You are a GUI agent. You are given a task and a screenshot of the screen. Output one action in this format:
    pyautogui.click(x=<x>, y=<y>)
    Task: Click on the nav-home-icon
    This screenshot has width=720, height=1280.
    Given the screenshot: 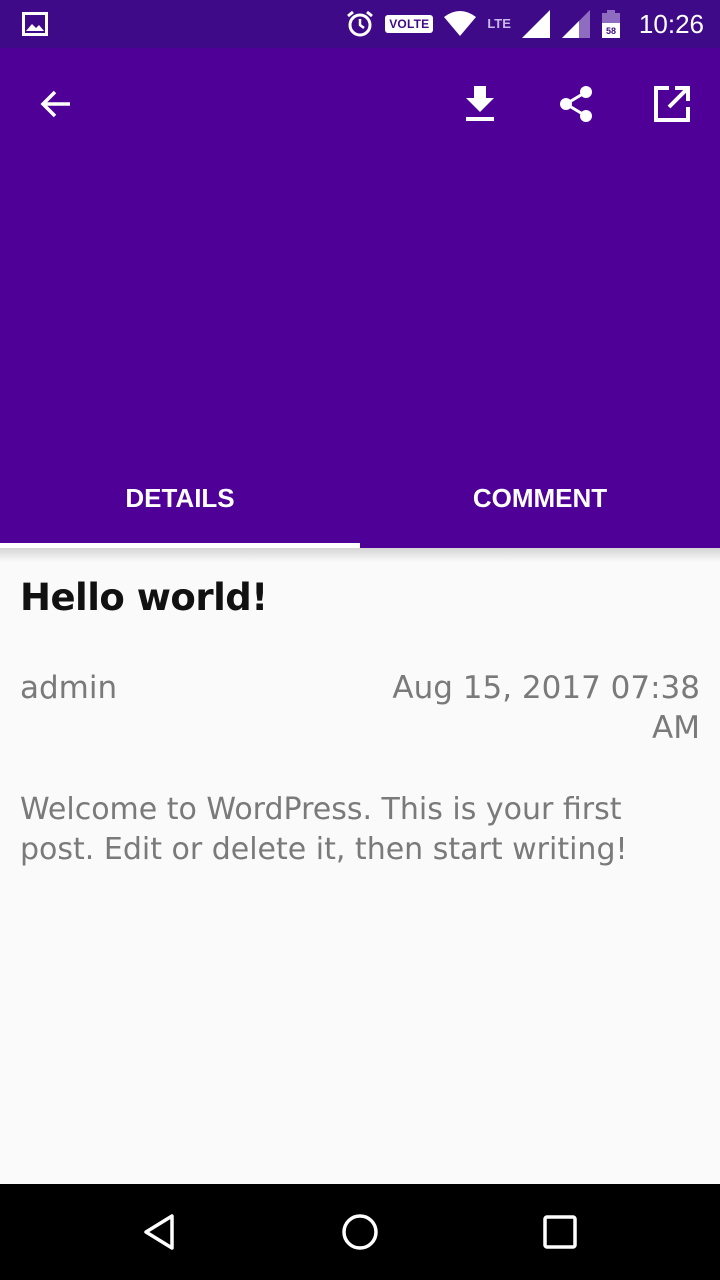 What is the action you would take?
    pyautogui.click(x=360, y=1232)
    